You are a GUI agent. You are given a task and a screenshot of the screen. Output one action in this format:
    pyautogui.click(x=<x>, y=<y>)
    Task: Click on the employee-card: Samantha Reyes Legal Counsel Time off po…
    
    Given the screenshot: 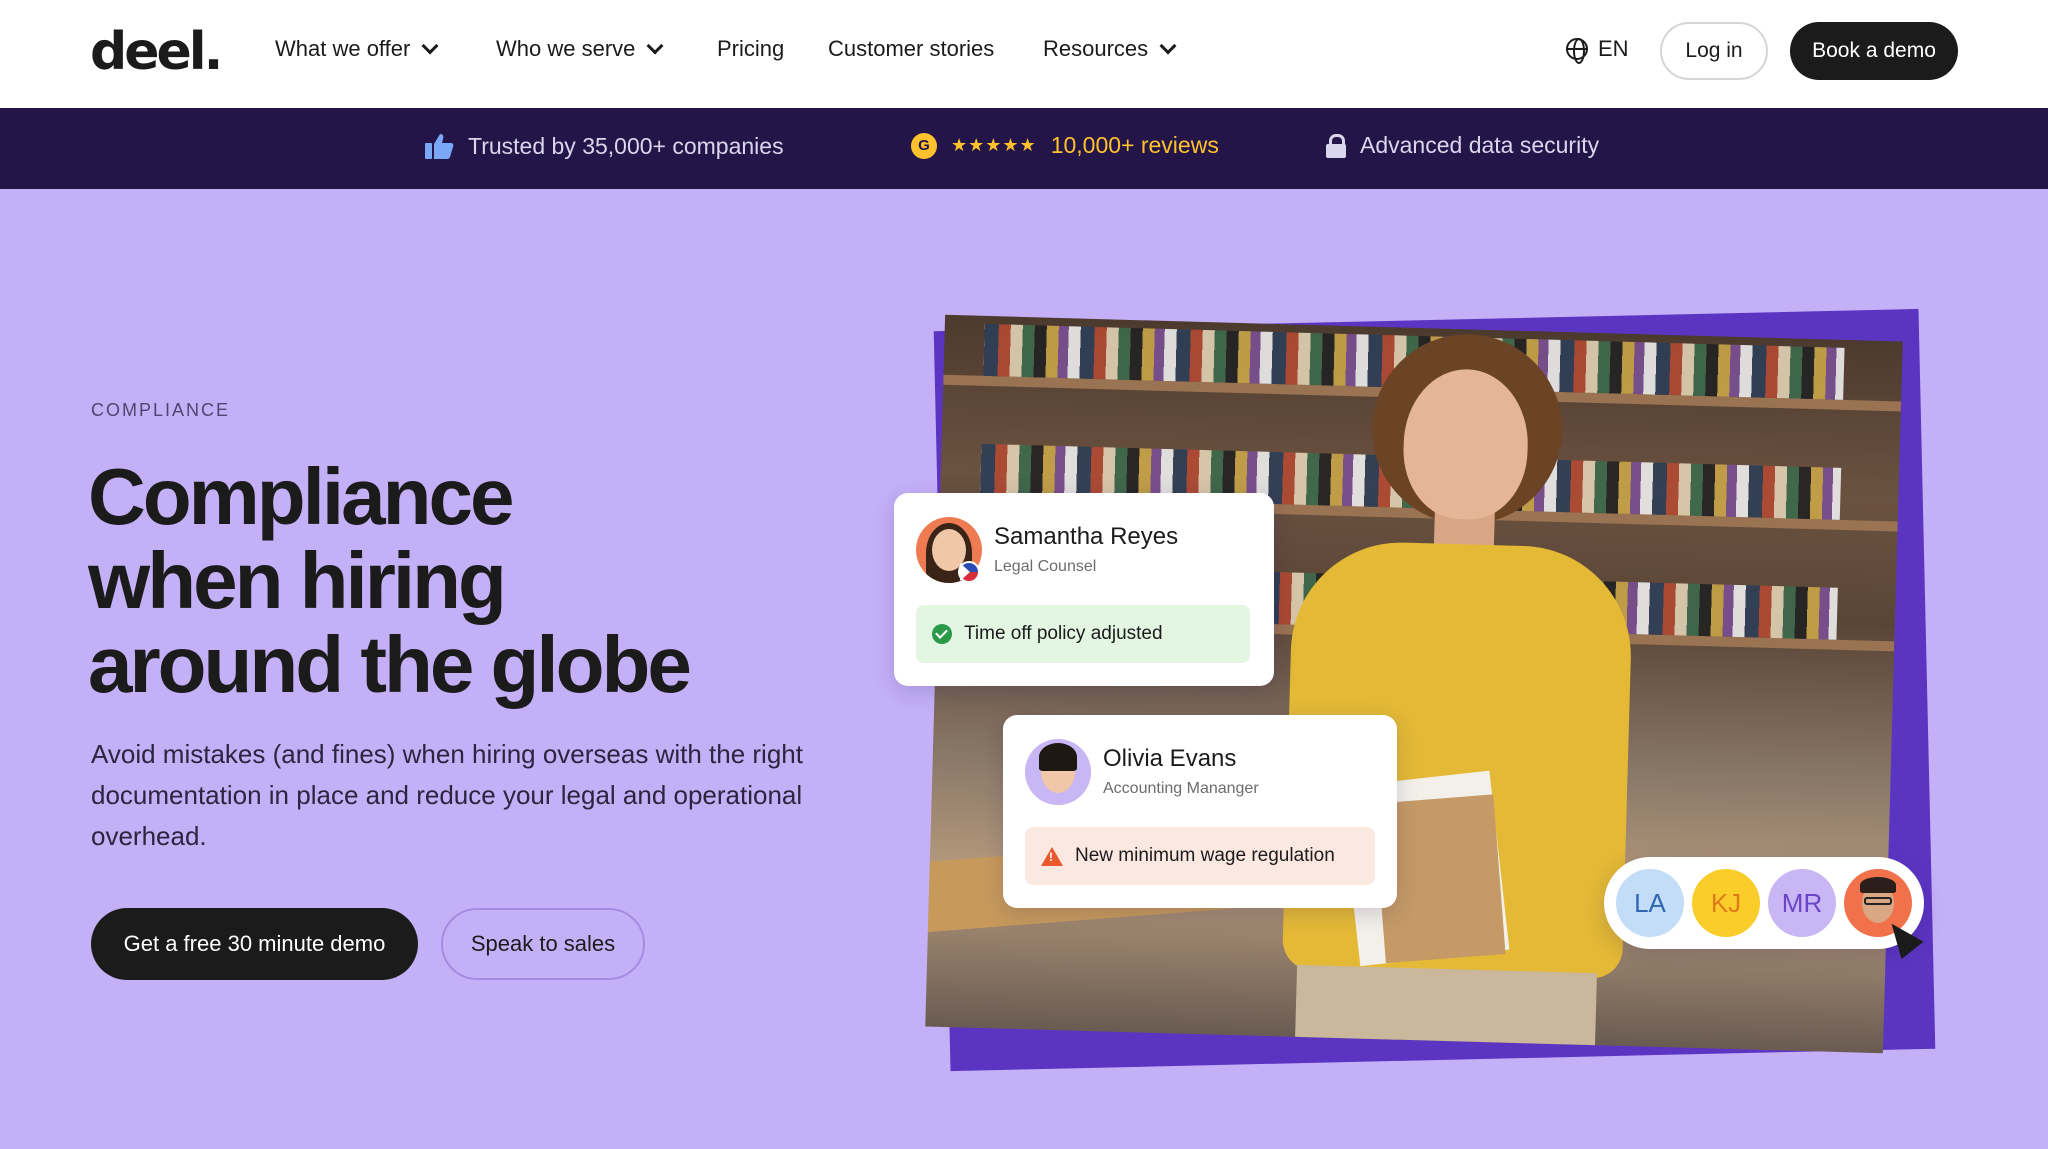 What is the action you would take?
    pyautogui.click(x=1084, y=589)
    